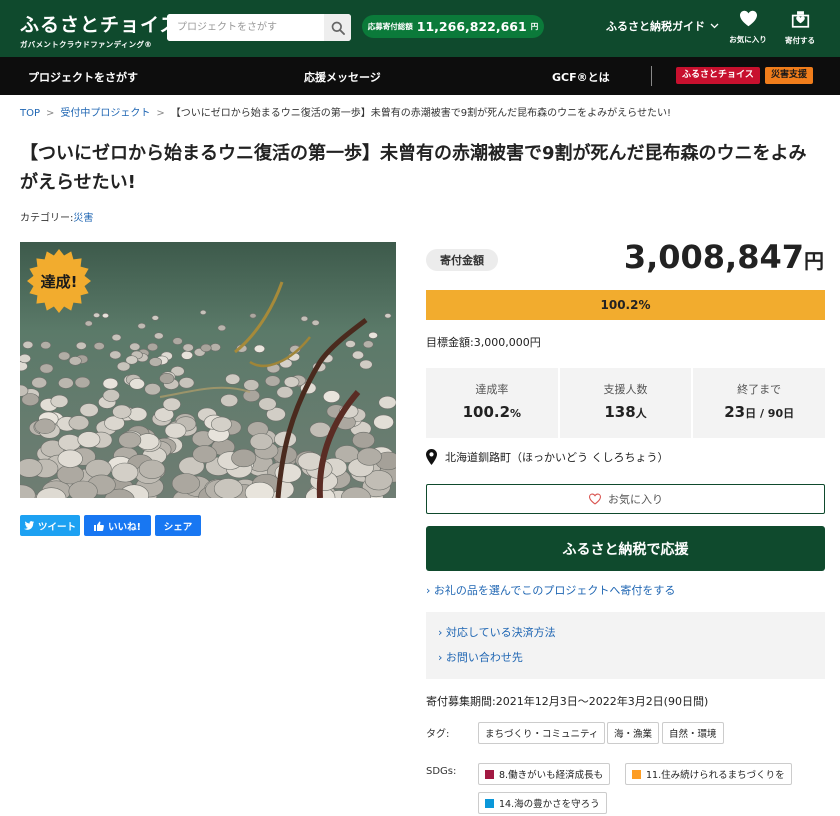  I want to click on sdg-item: 14.海の豊かさを守ろう, so click(542, 803).